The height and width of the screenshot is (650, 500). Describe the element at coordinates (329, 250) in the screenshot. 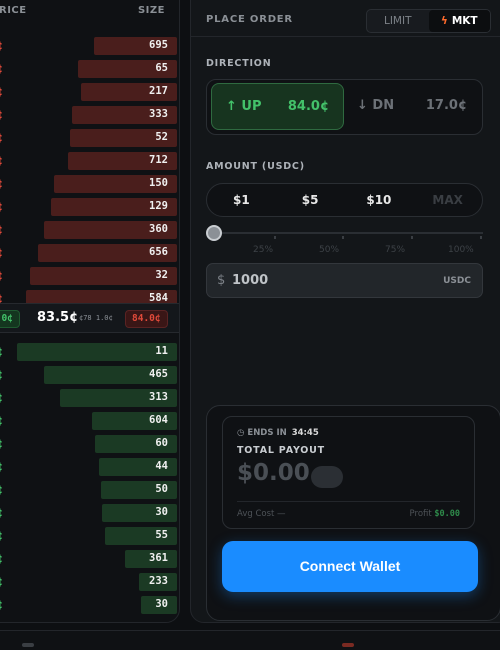

I see `slider-label-50: 50%` at that location.